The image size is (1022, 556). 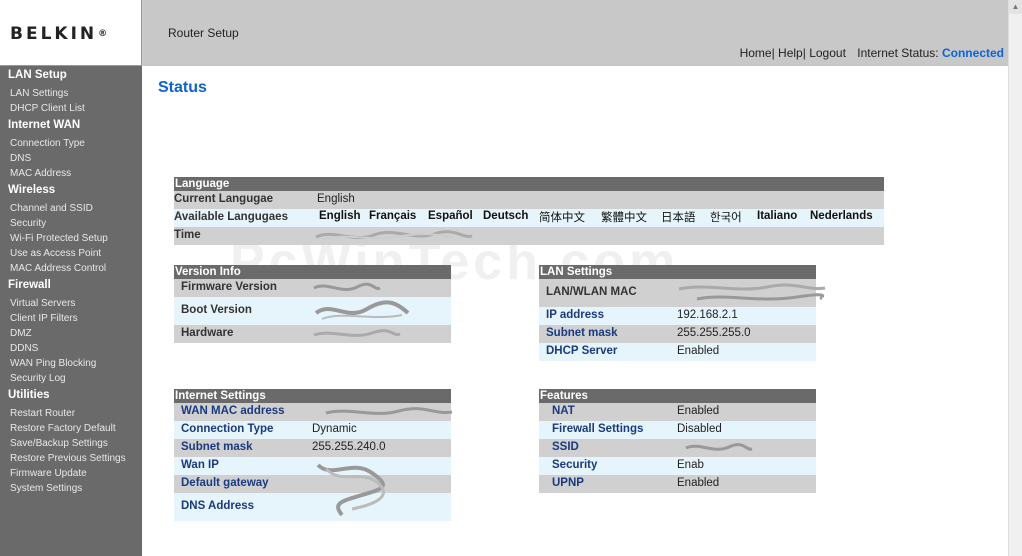 What do you see at coordinates (44, 318) in the screenshot?
I see `sidebar-item-client-ip-filters: Client IP Filters` at bounding box center [44, 318].